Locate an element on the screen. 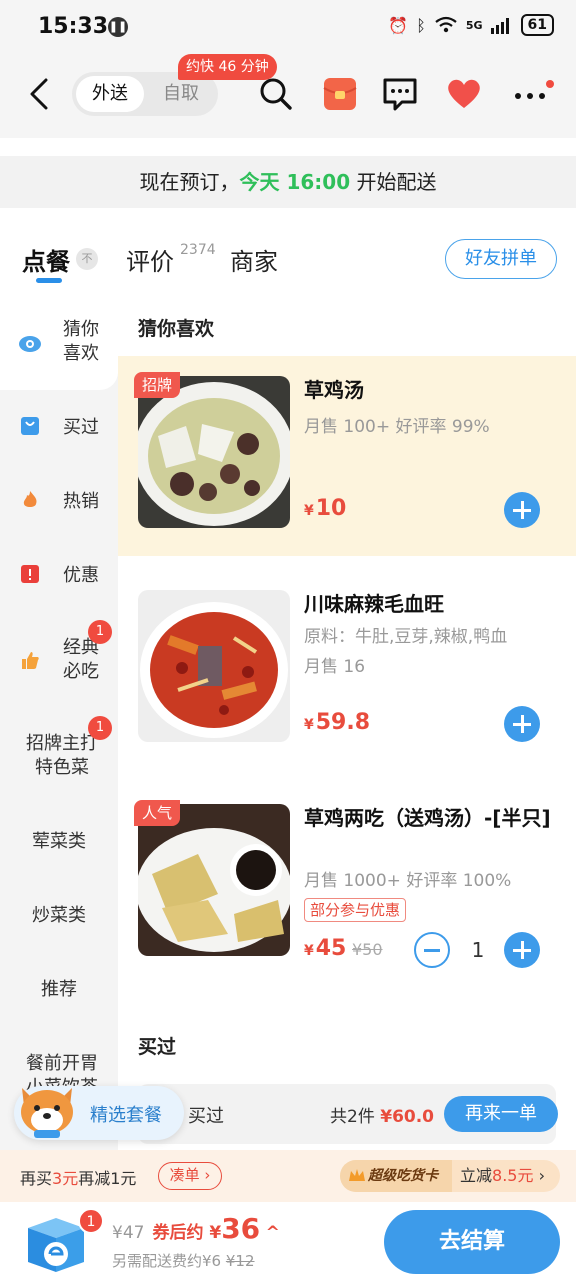 Image resolution: width=576 pixels, height=1280 pixels. promo-bar: 再买3元再减1元 凑单 › 超级吃货卡 立减8.5元 › is located at coordinates (288, 1176).